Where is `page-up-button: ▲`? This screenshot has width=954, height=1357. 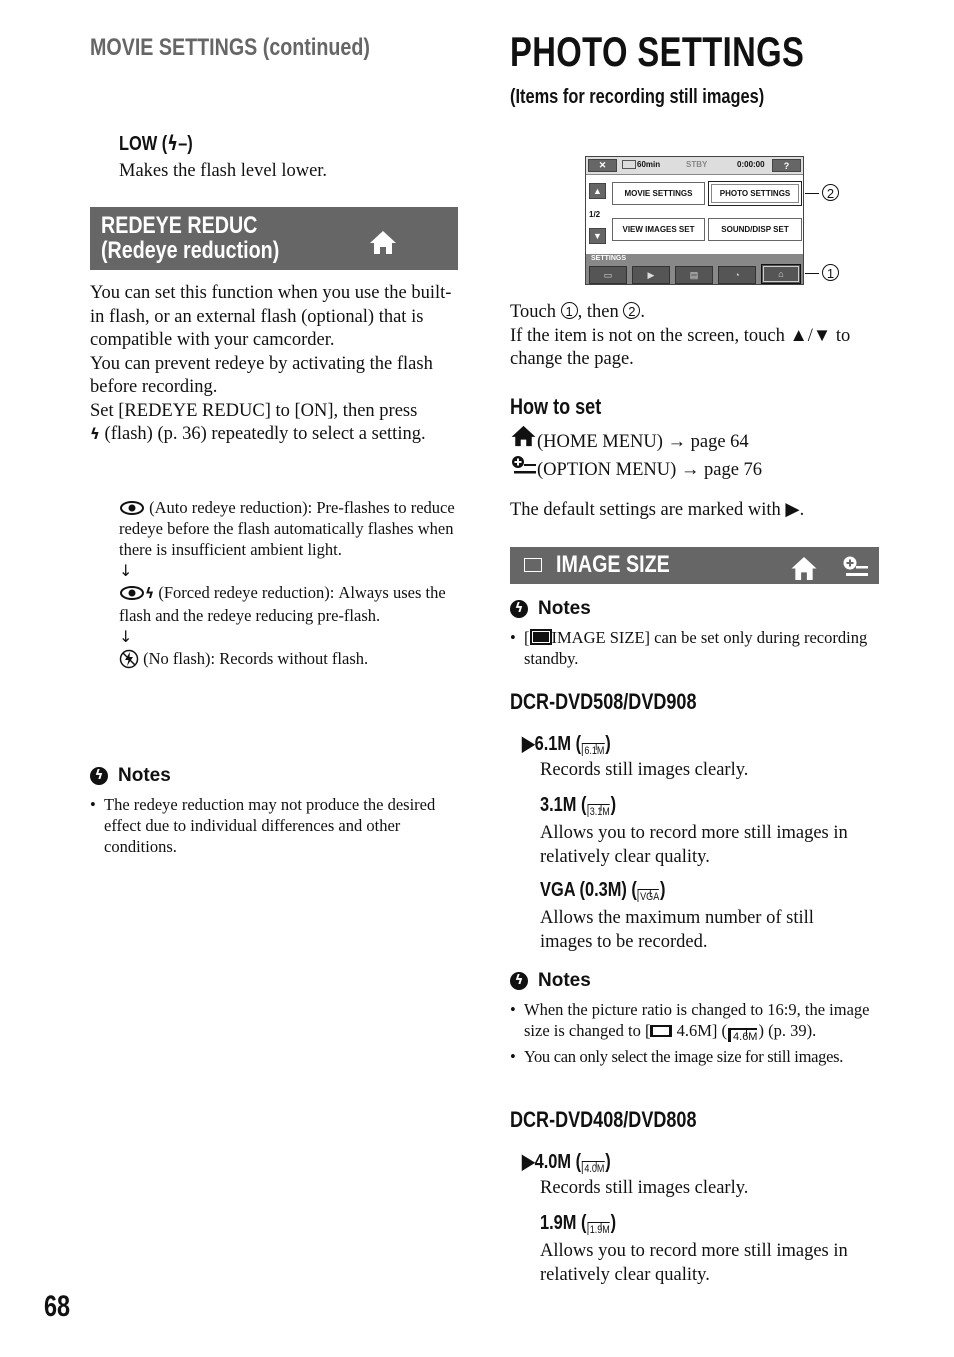
page-up-button: ▲ is located at coordinates (597, 191).